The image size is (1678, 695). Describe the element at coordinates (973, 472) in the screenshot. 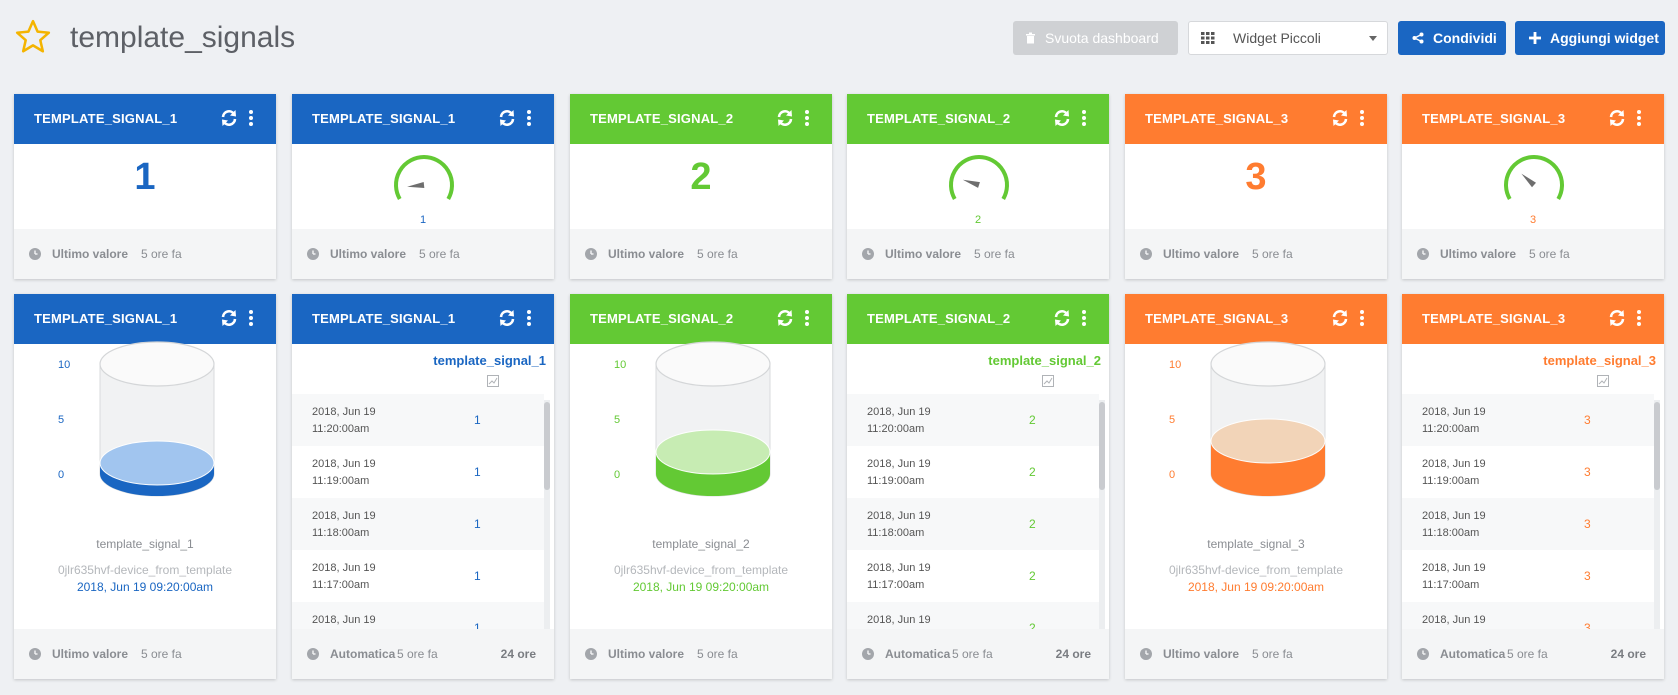

I see `table-row: 2018, Jun 19 11:19:00am 2` at that location.